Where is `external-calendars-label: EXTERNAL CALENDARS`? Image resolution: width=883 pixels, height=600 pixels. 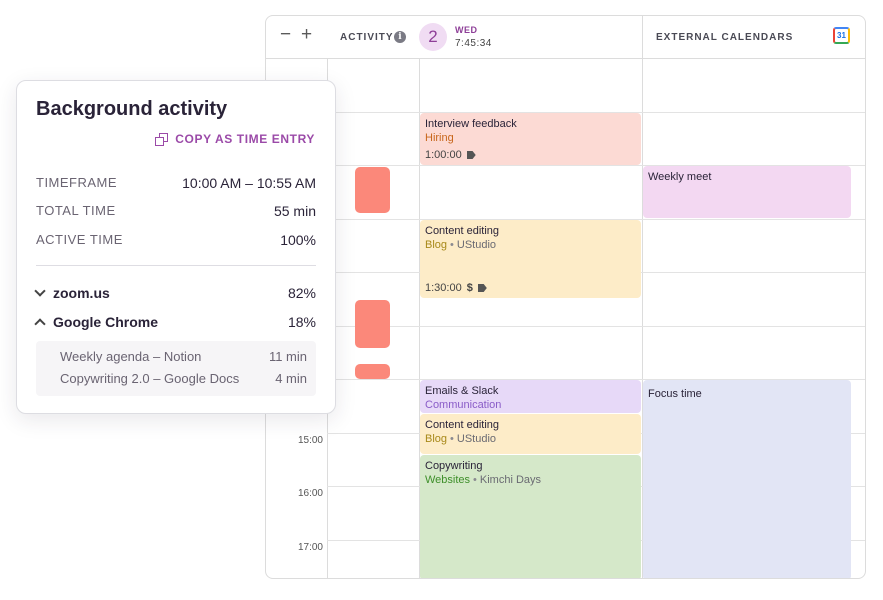
external-calendars-label: EXTERNAL CALENDARS is located at coordinates (725, 37).